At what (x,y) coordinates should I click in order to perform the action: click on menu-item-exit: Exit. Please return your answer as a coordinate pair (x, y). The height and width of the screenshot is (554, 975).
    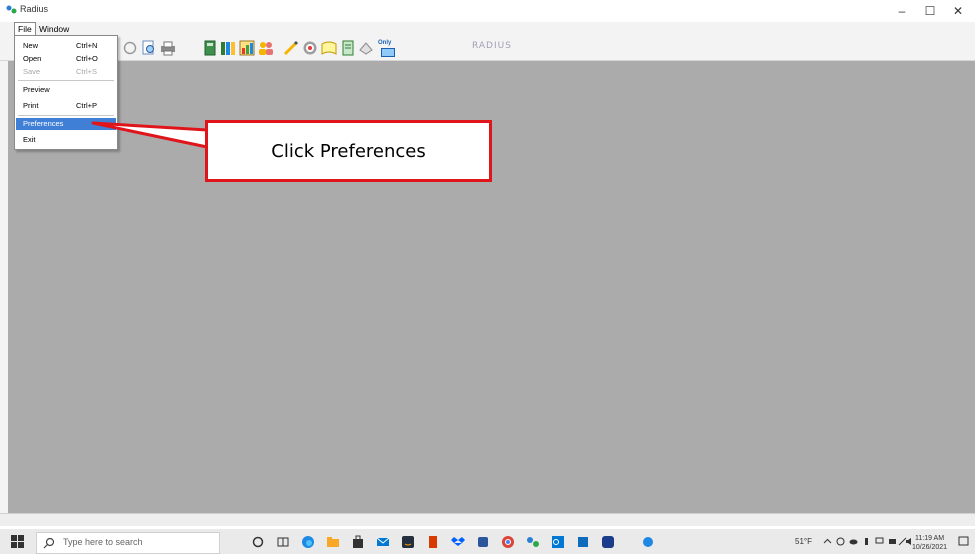
    Looking at the image, I should click on (66, 140).